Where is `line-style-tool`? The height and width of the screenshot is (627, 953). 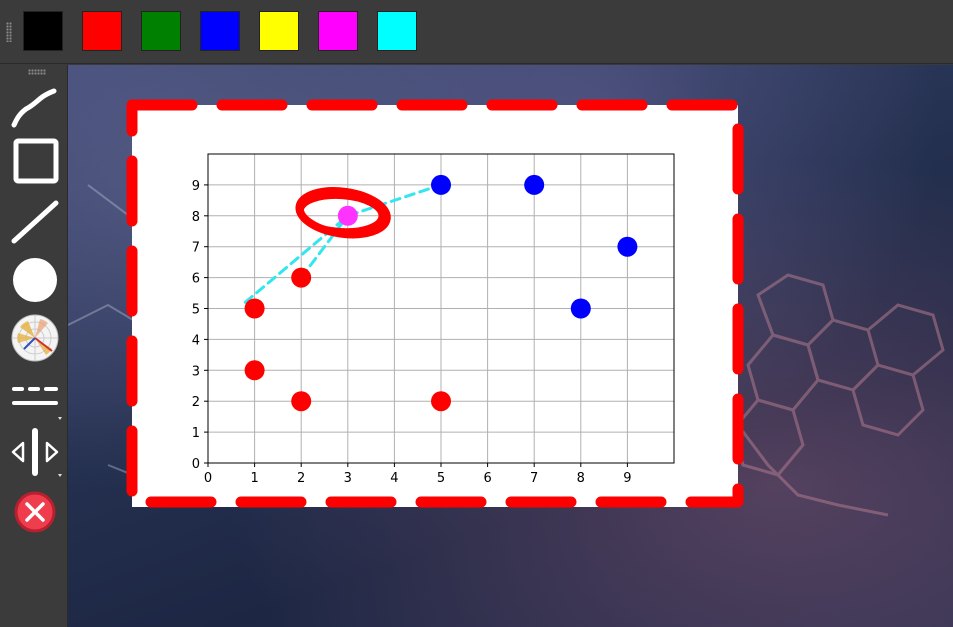
line-style-tool is located at coordinates (35, 399).